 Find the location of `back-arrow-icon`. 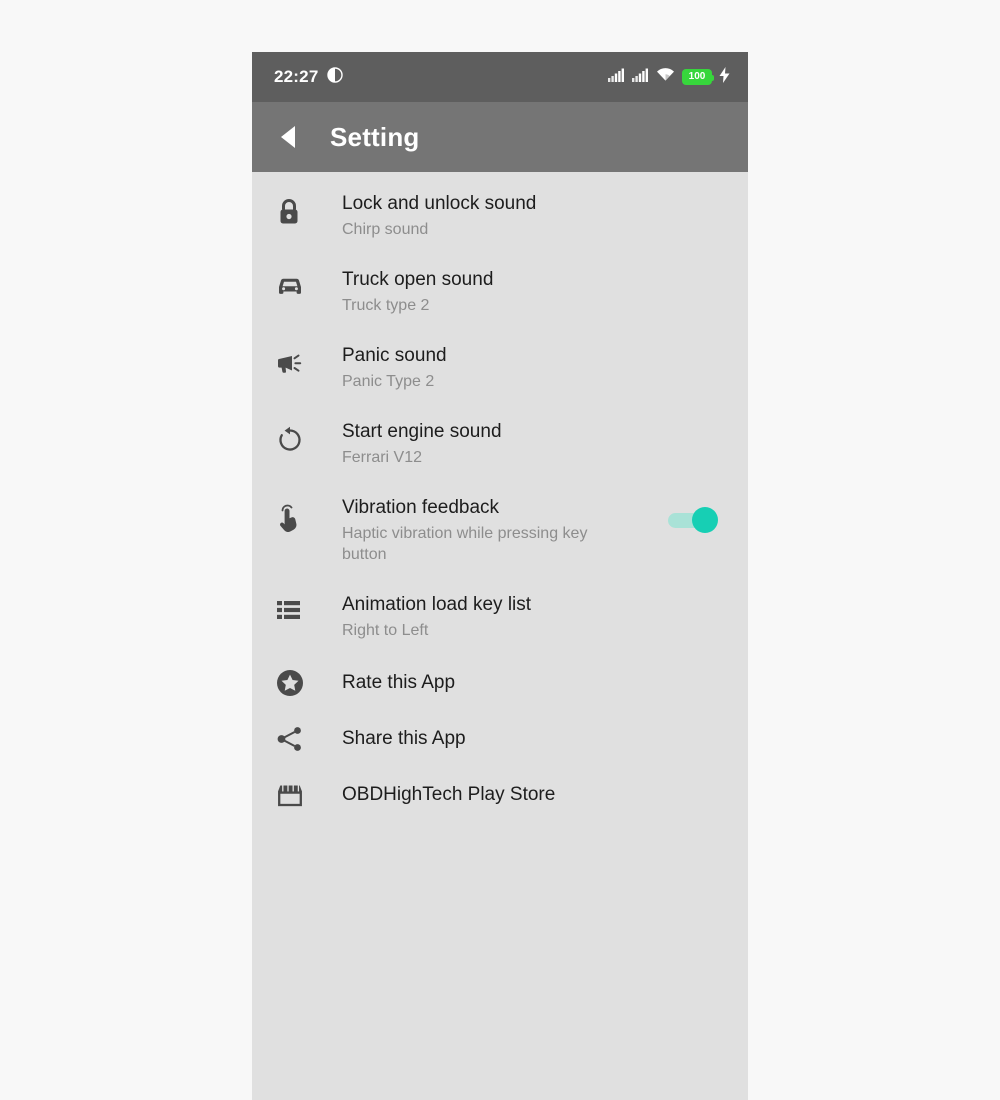

back-arrow-icon is located at coordinates (288, 137).